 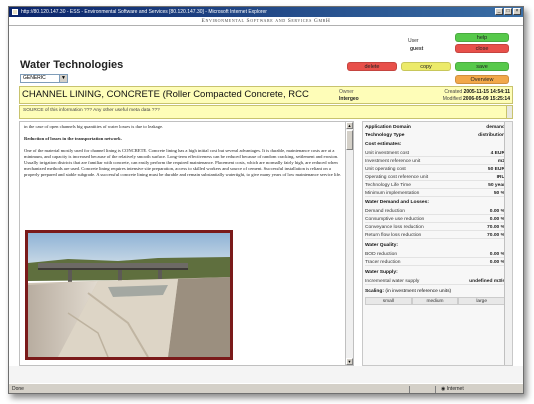 I want to click on user-value: guest, so click(x=417, y=49).